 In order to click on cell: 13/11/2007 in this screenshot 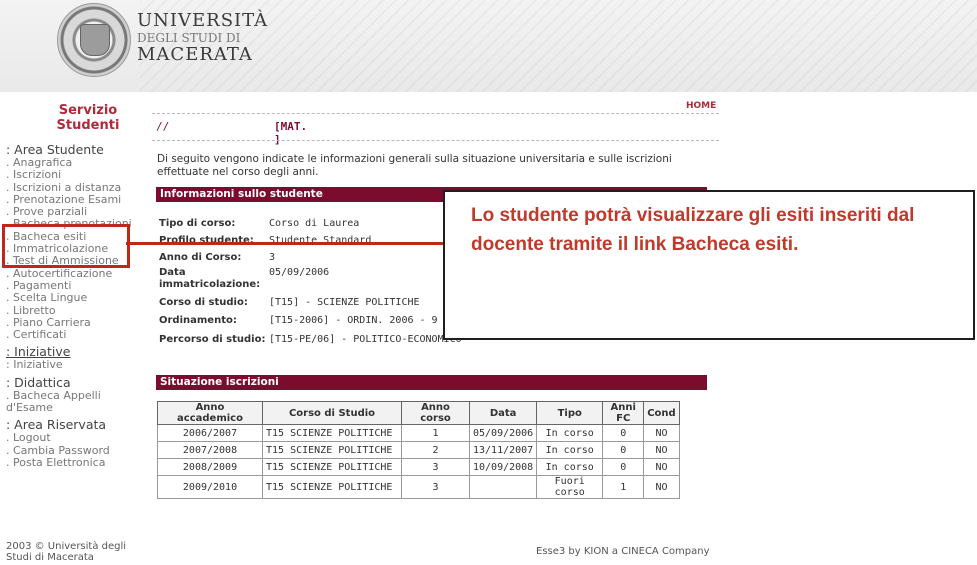, I will do `click(503, 450)`.